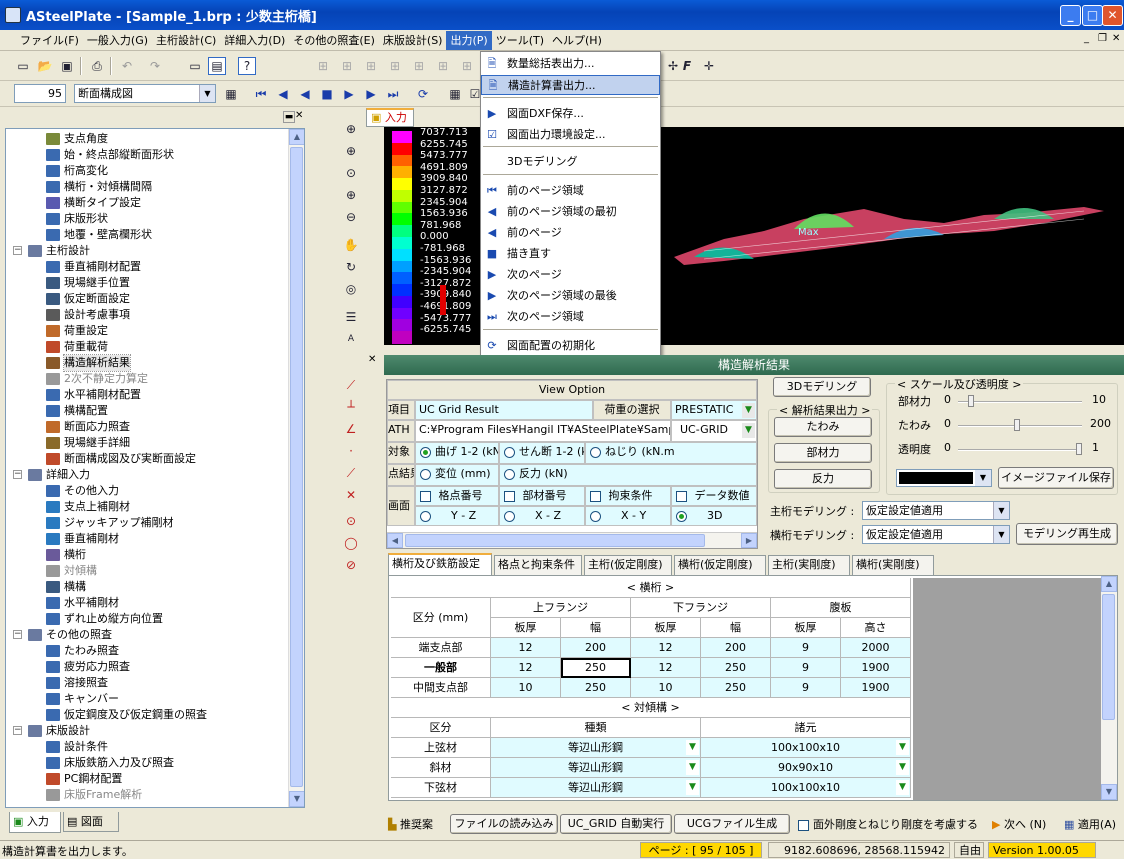 The image size is (1124, 859). I want to click on open-folder-icon: 📂, so click(45, 66).